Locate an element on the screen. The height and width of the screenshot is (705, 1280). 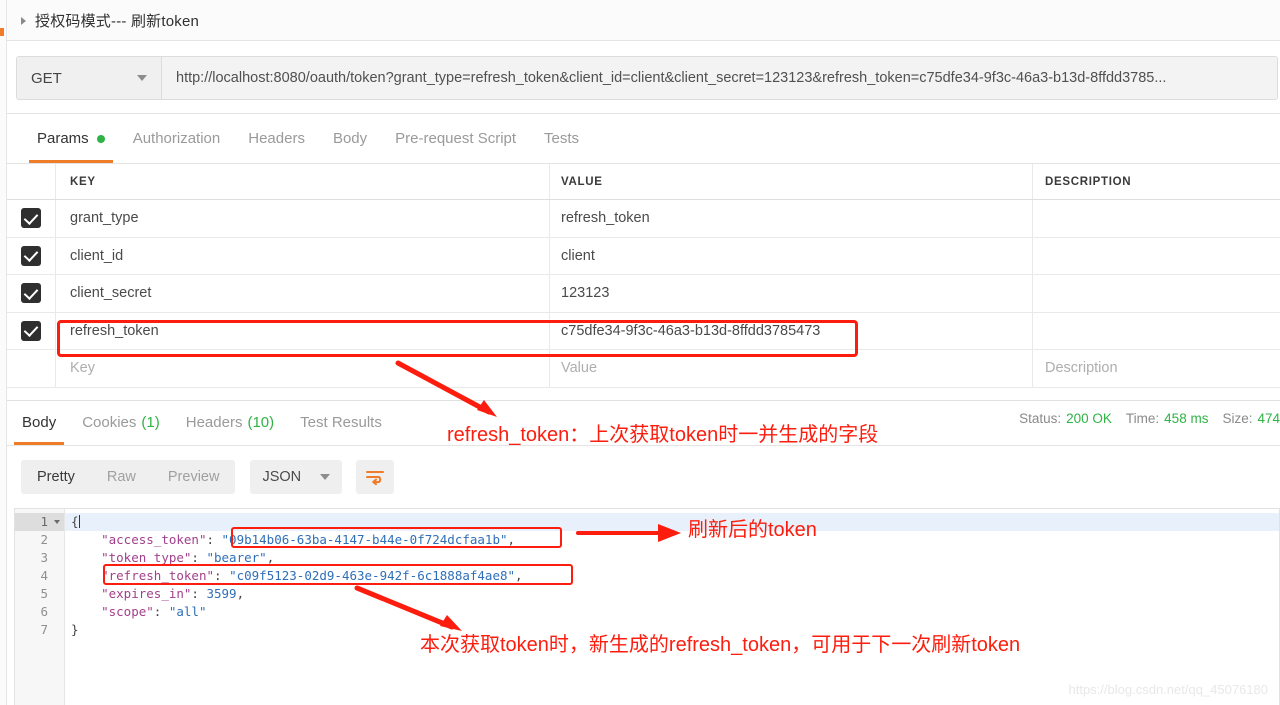
code-value: "bearer" is located at coordinates (236, 557).